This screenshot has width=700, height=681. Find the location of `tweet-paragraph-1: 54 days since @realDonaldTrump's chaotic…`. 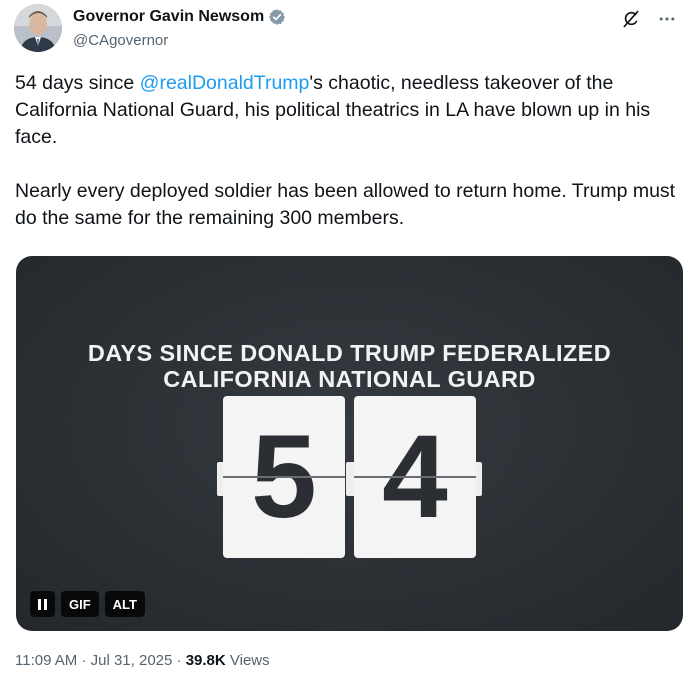

tweet-paragraph-1: 54 days since @realDonaldTrump's chaotic… is located at coordinates (349, 110).